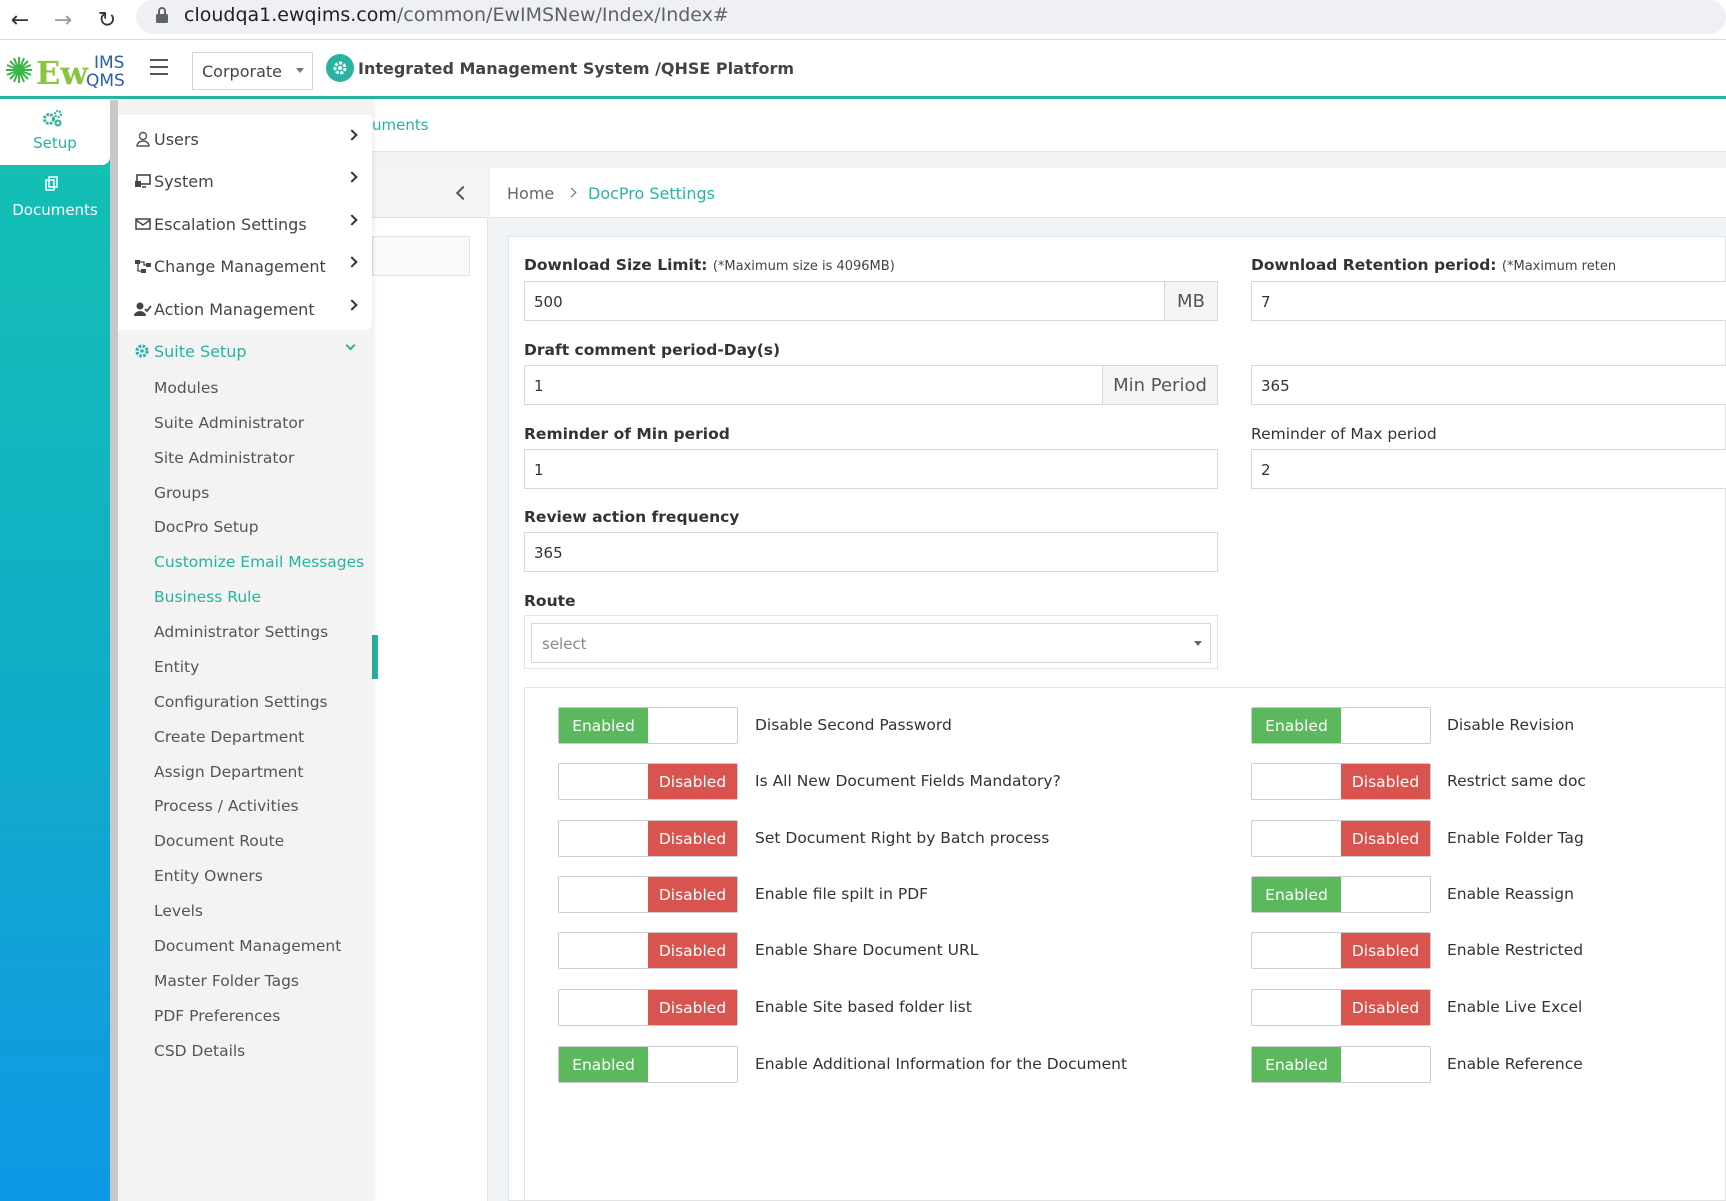 This screenshot has height=1201, width=1726. Describe the element at coordinates (867, 950) in the screenshot. I see `toggle-label: Enable Share Document URL` at that location.